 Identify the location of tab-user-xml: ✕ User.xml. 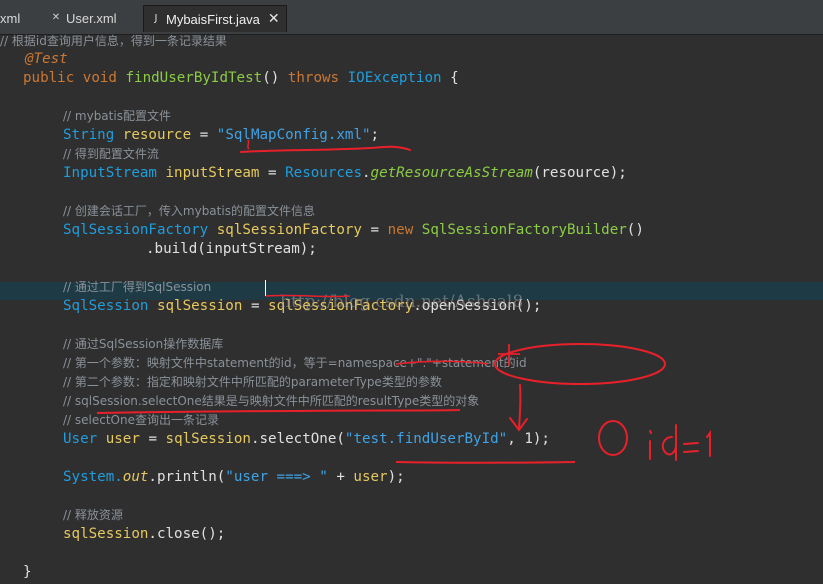
(83, 18).